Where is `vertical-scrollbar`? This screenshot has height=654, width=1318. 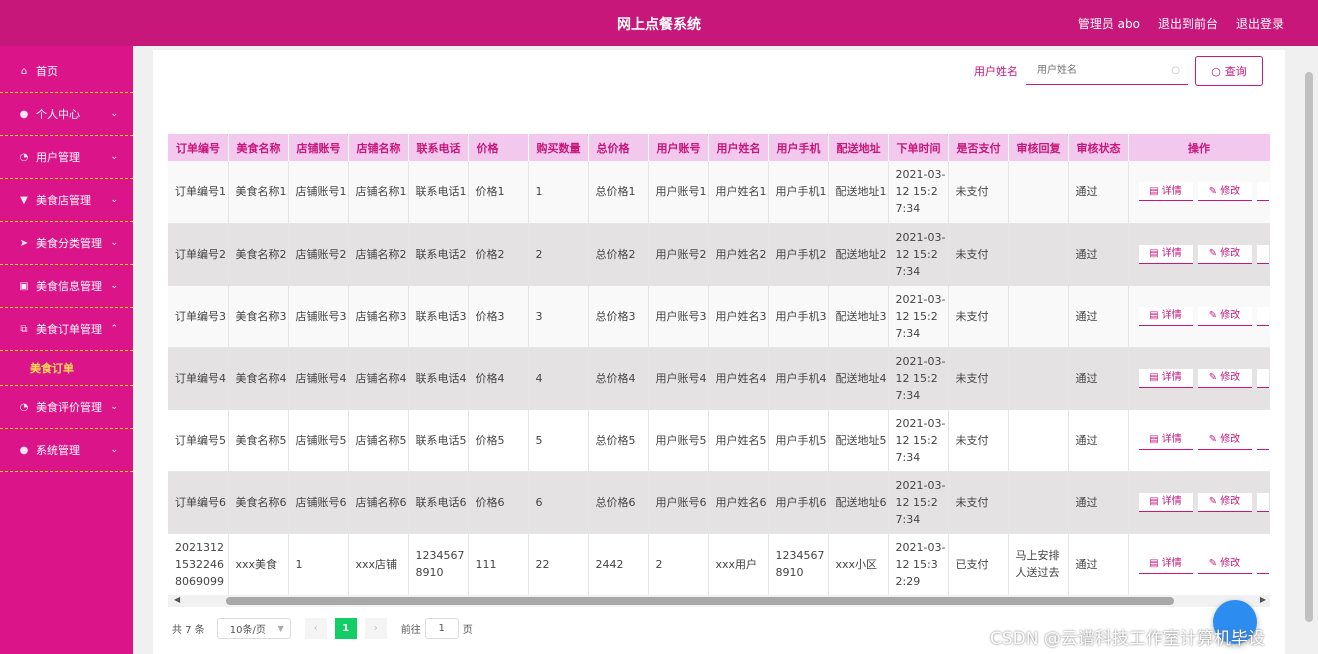 vertical-scrollbar is located at coordinates (1309, 347).